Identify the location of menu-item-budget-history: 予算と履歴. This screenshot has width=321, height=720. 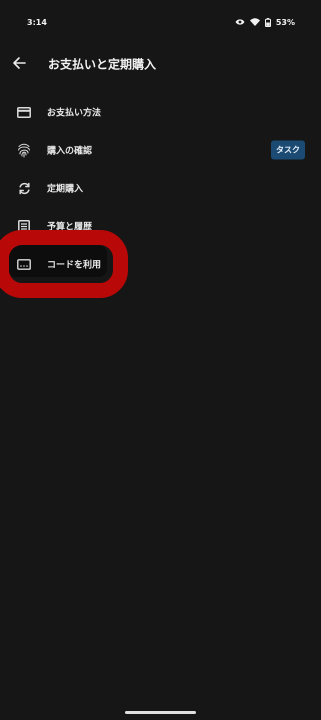
(160, 226).